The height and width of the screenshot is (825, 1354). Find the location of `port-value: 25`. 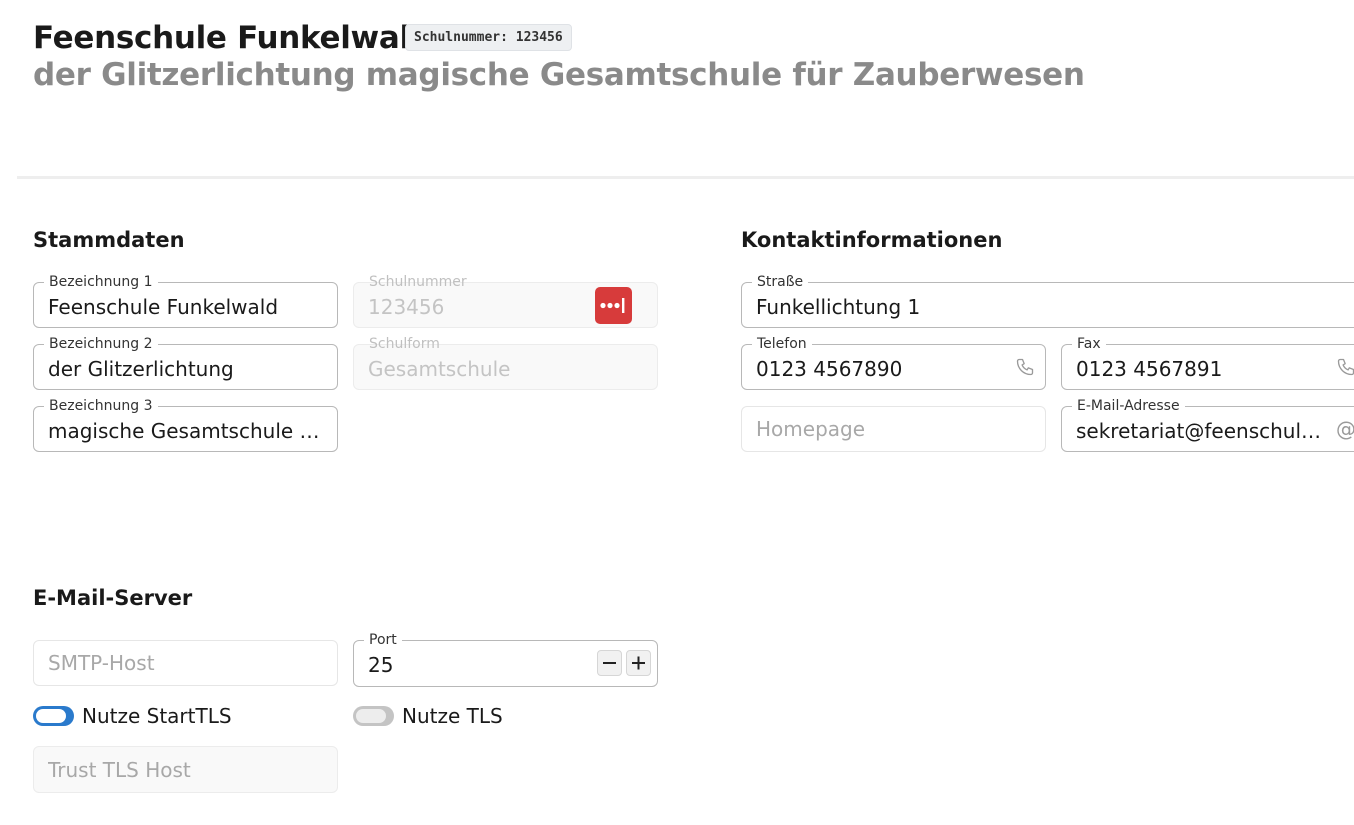

port-value: 25 is located at coordinates (477, 665).